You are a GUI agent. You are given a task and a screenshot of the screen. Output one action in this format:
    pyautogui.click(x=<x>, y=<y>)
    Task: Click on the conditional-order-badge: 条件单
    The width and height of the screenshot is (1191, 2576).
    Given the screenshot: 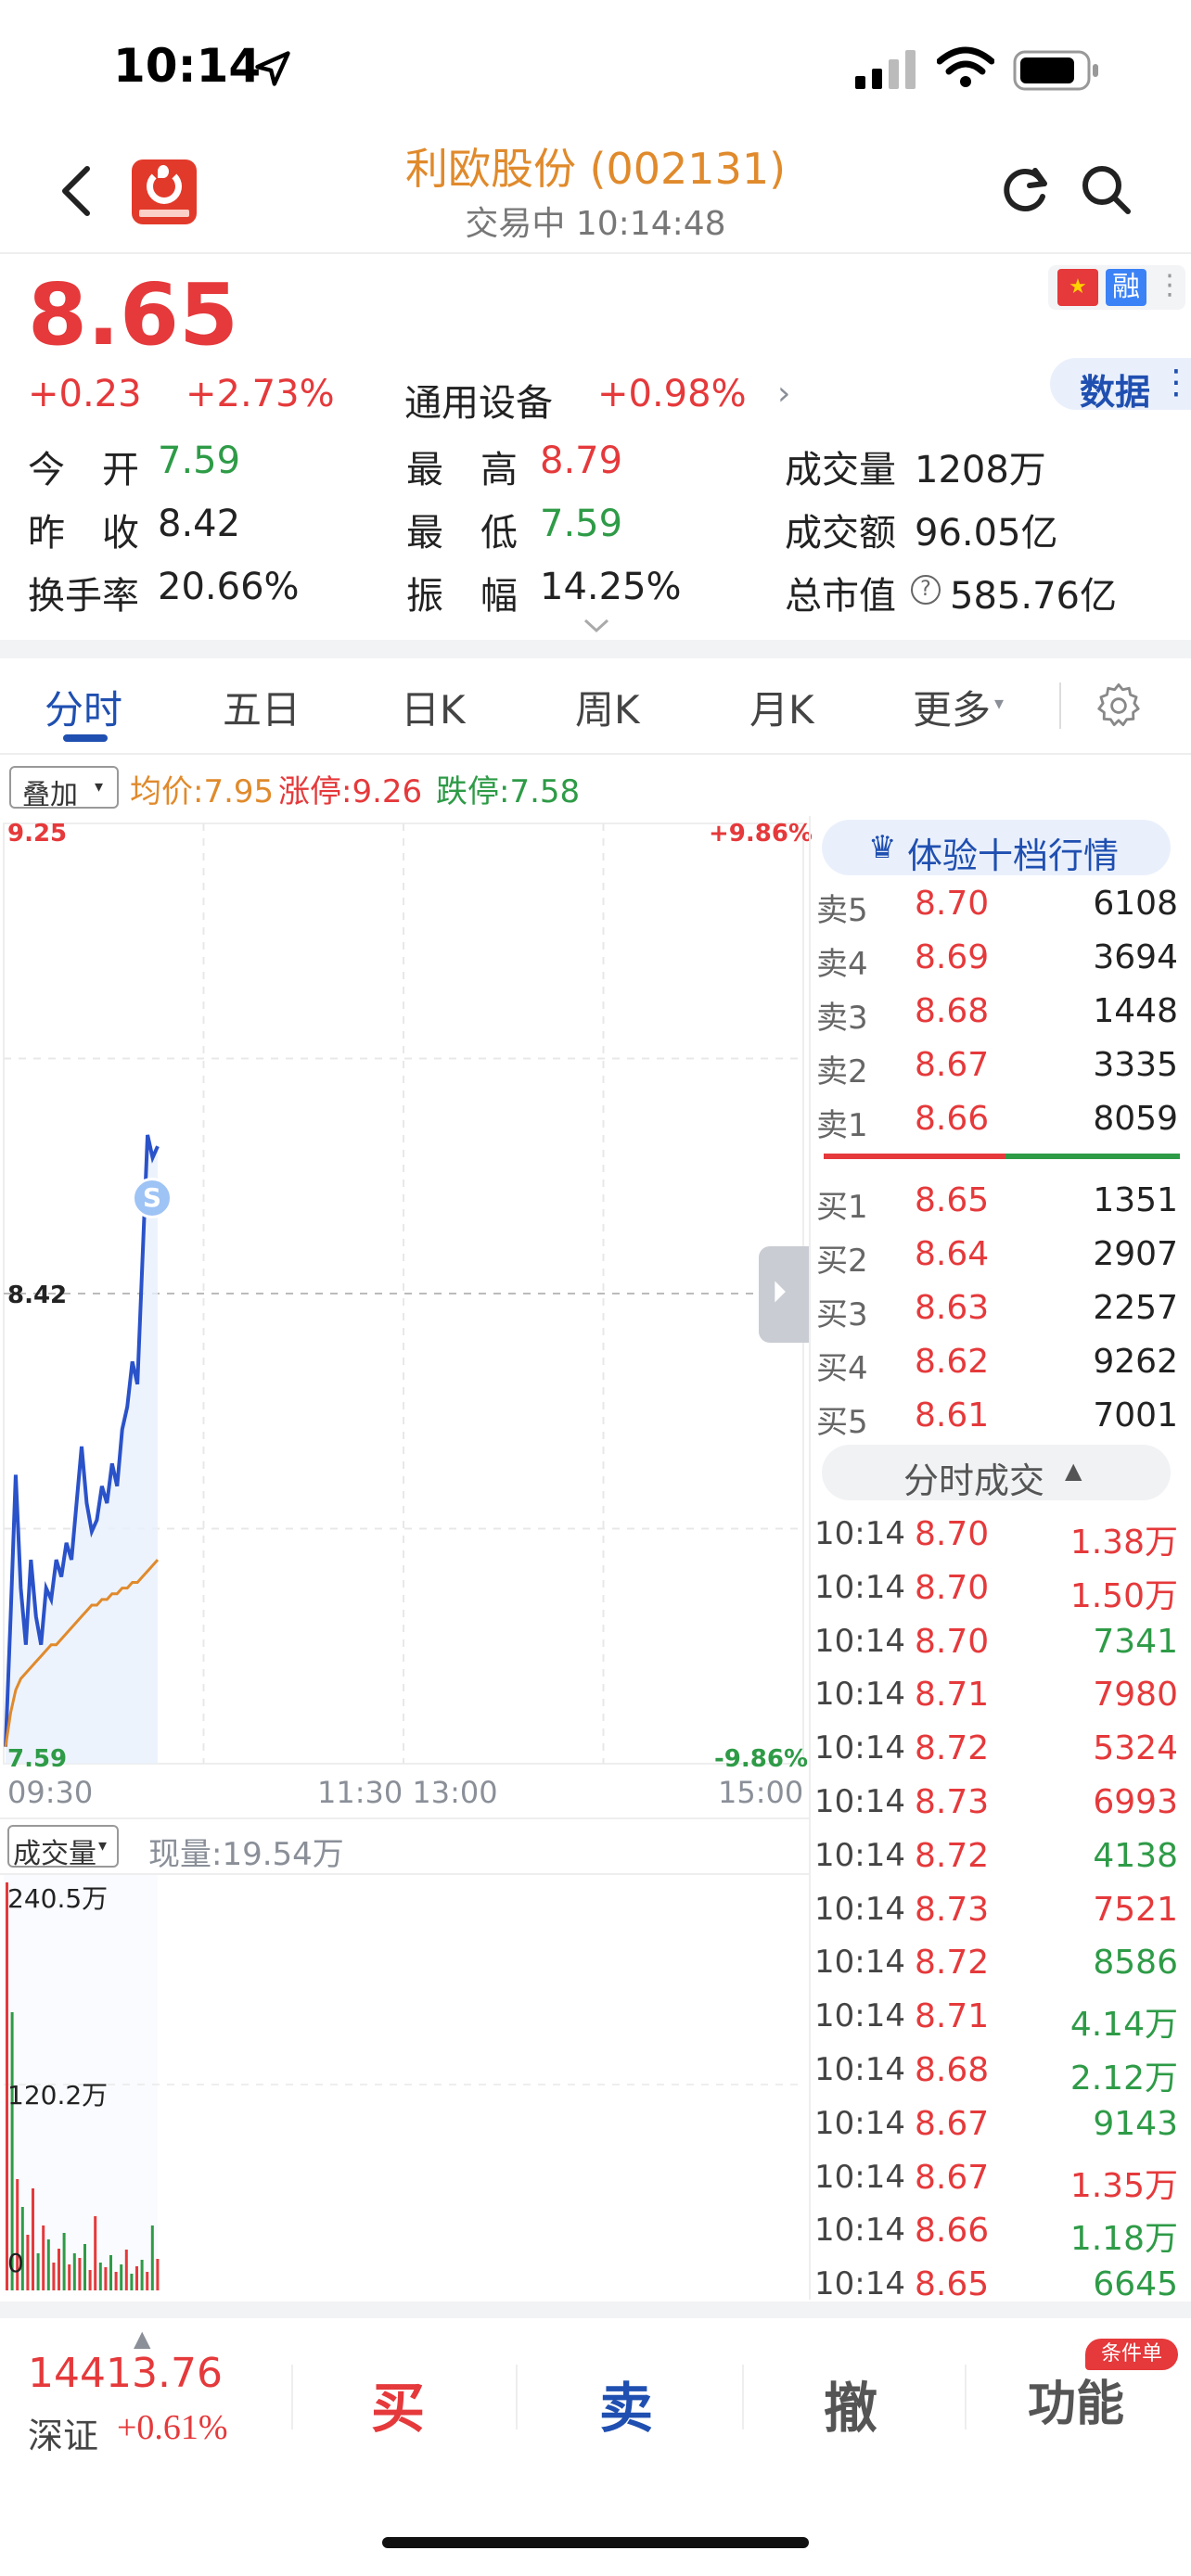 What is the action you would take?
    pyautogui.click(x=1131, y=2354)
    